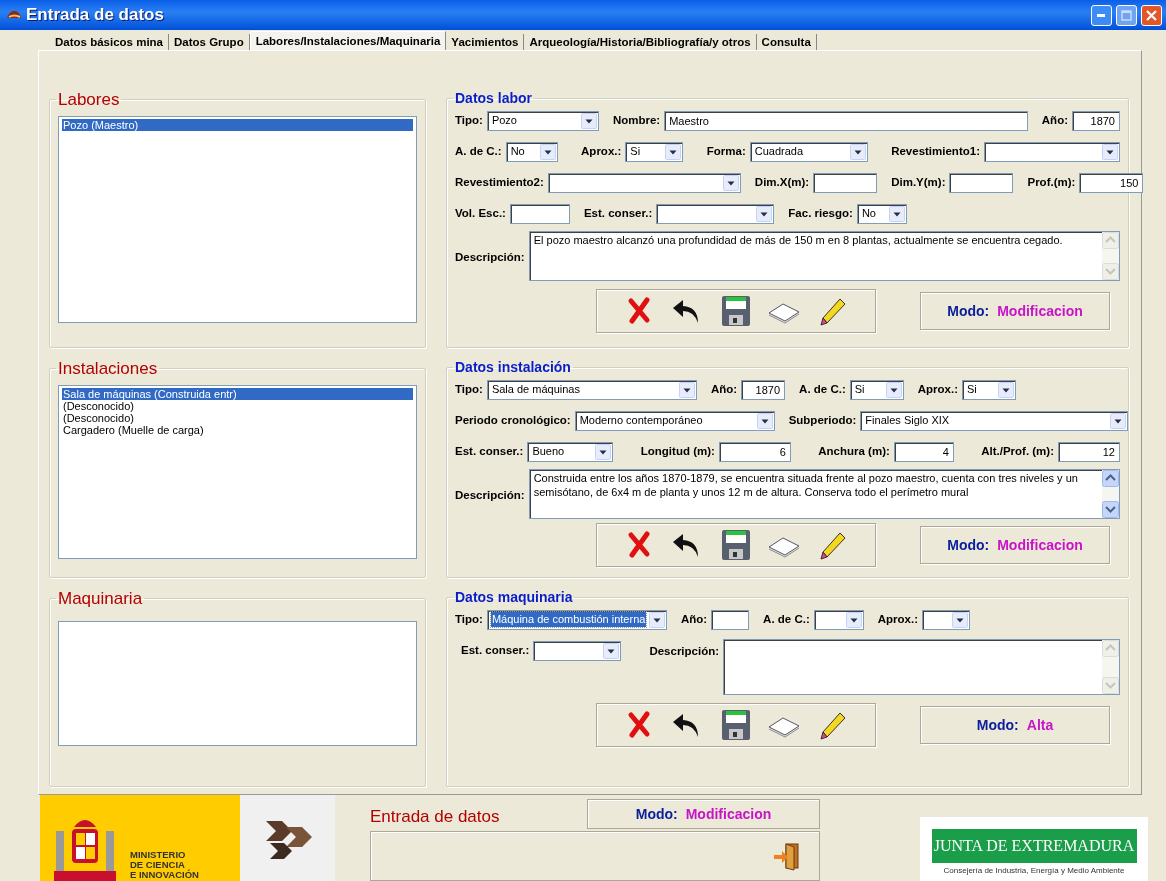 Image resolution: width=1166 pixels, height=881 pixels. What do you see at coordinates (846, 120) in the screenshot?
I see `input-field: Maestro` at bounding box center [846, 120].